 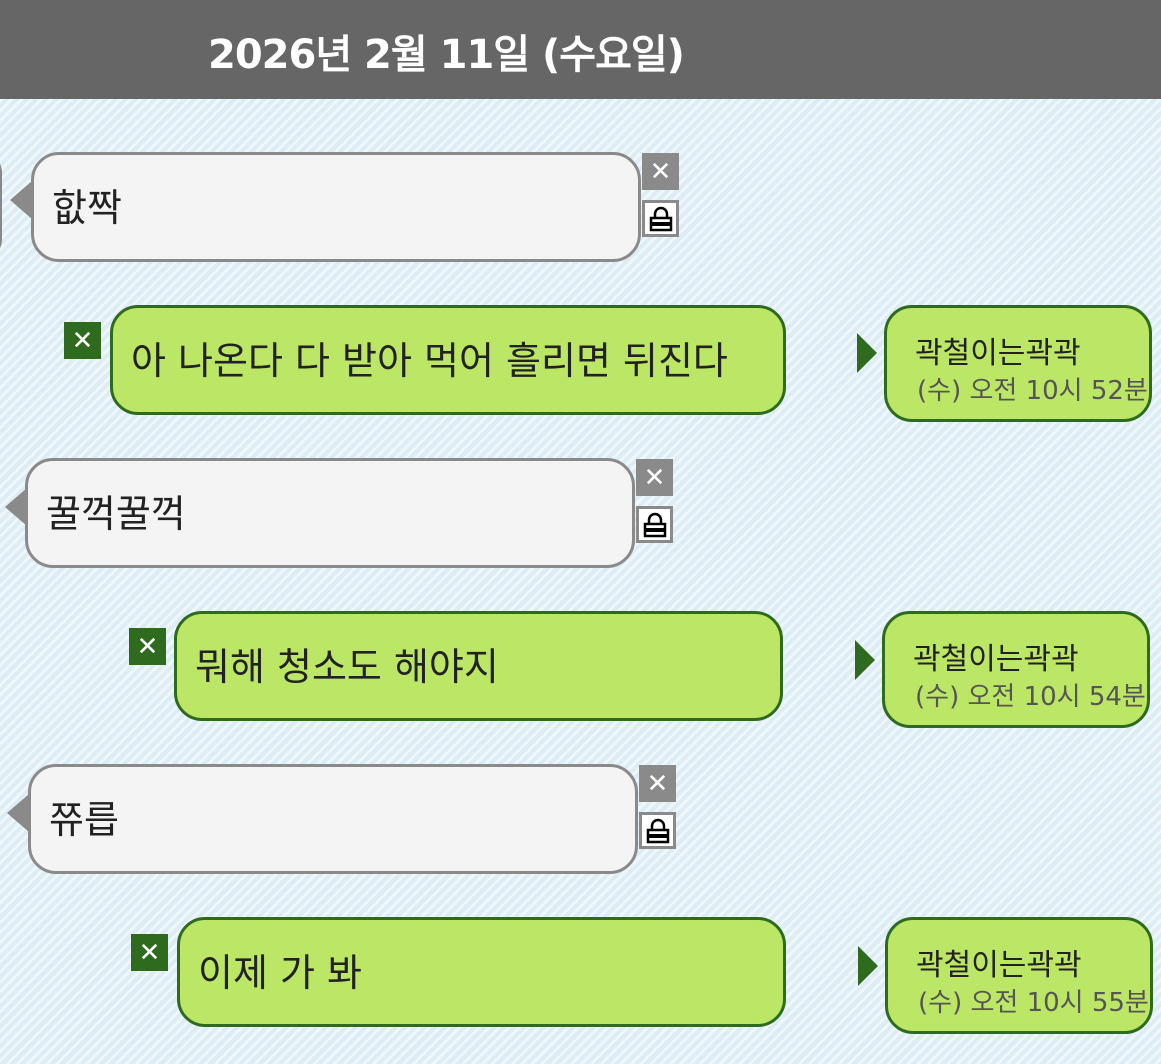 I want to click on message-text: 아 나온다 다 받아 먹어 흘리면 뒤진다, so click(x=429, y=361).